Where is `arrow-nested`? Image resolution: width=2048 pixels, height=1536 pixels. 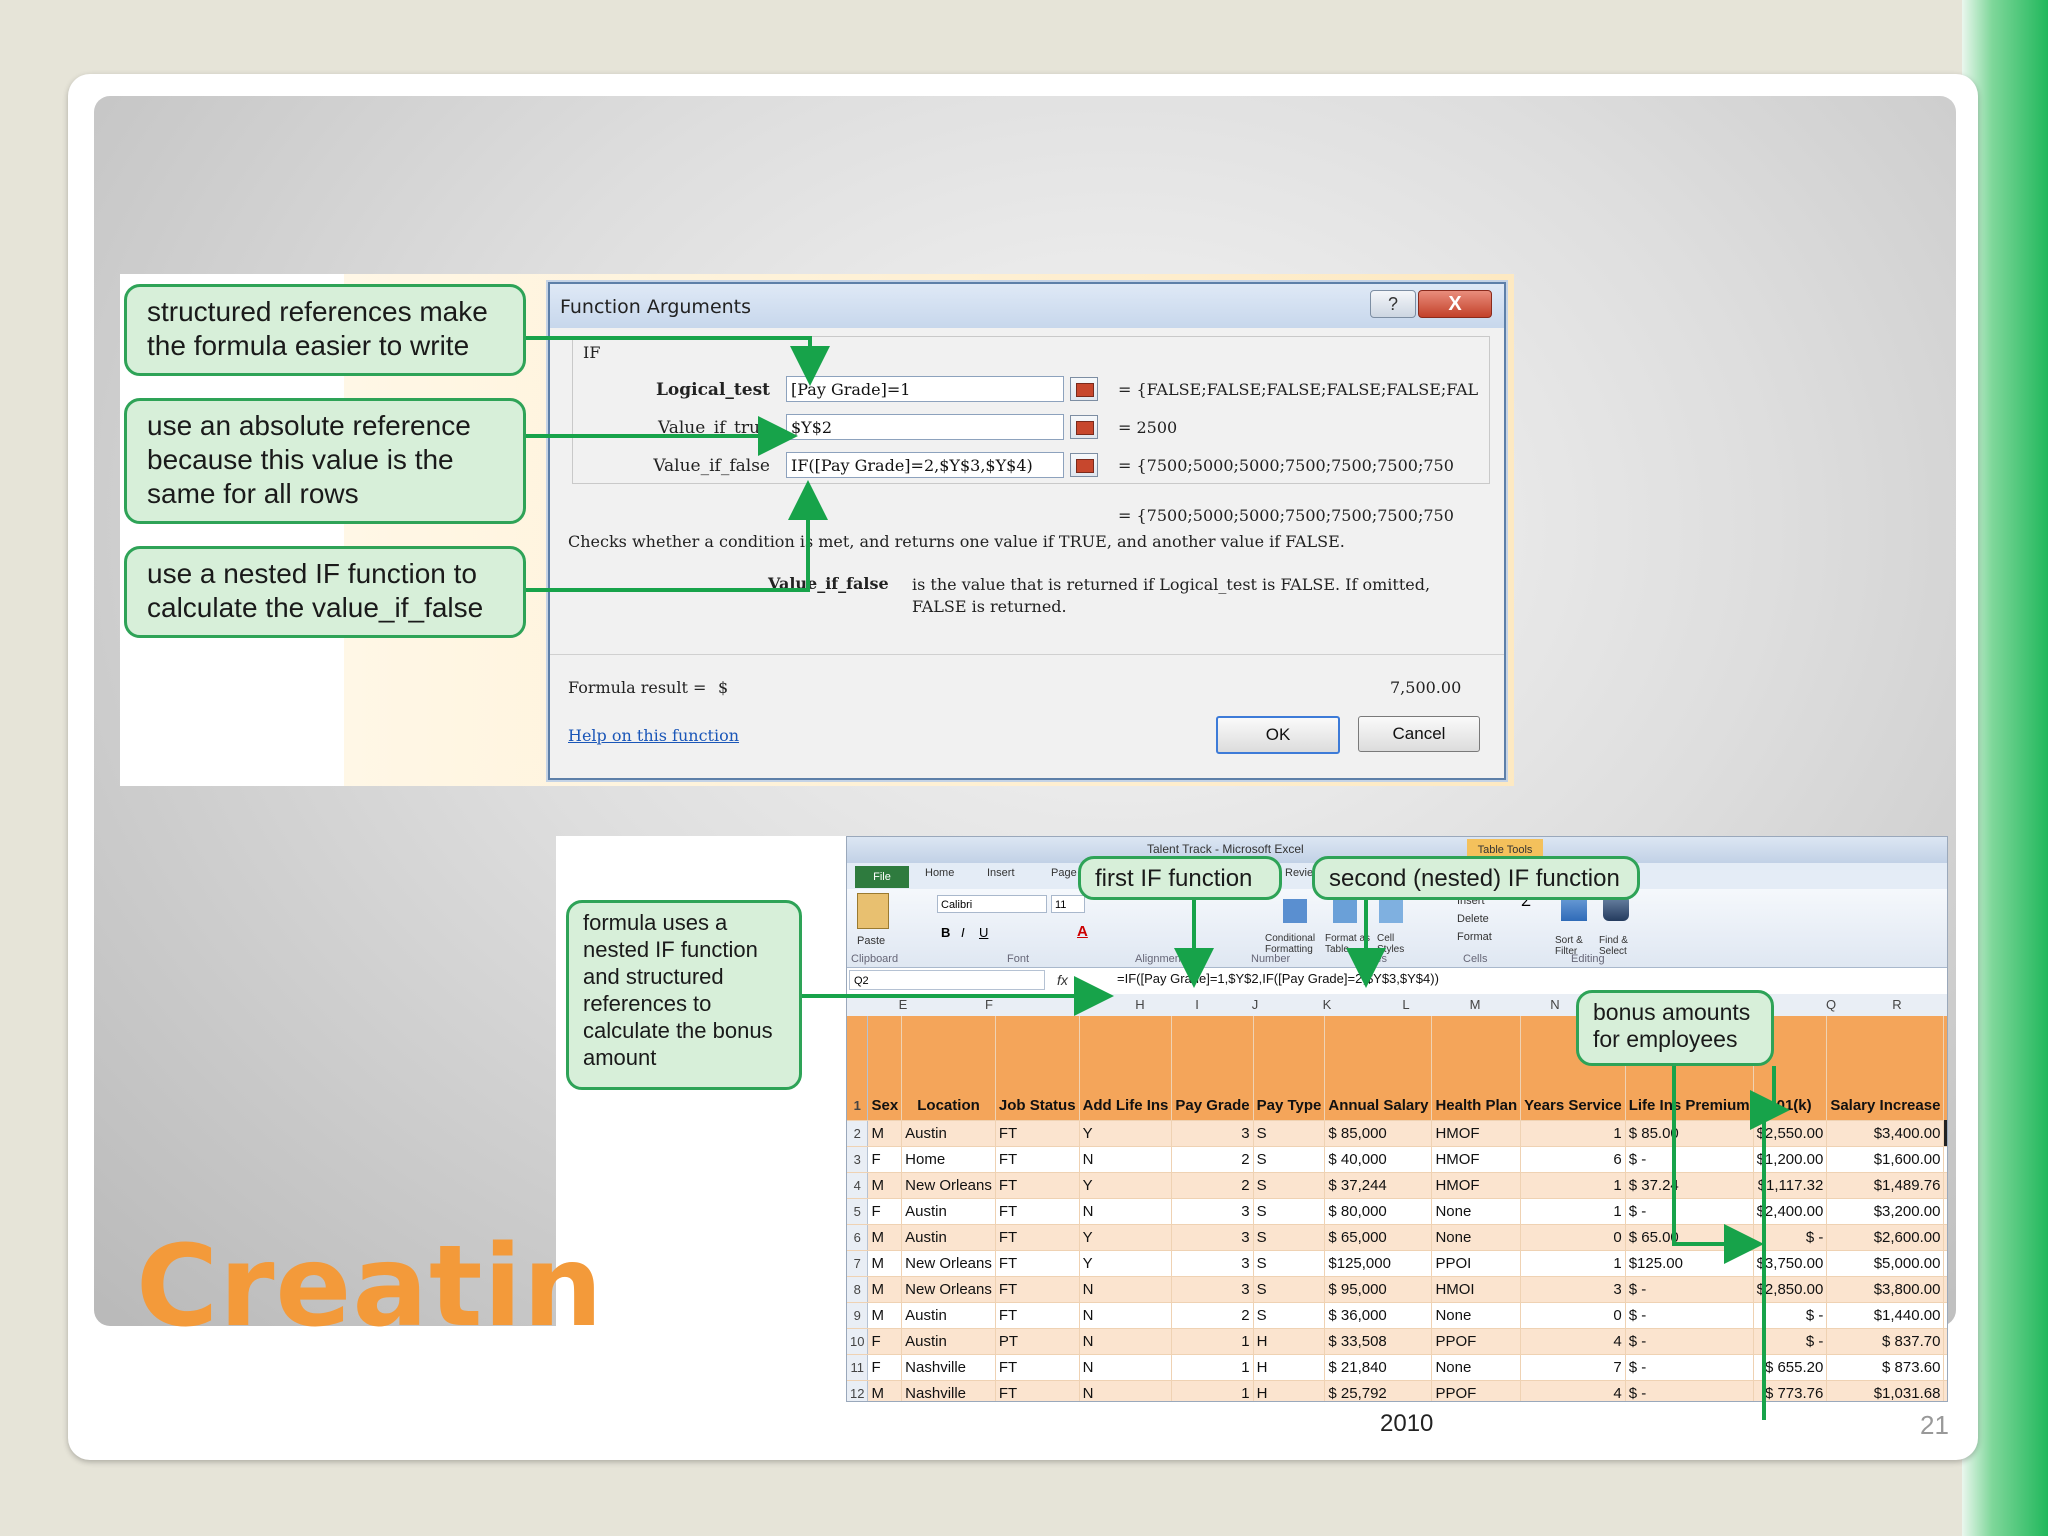 arrow-nested is located at coordinates (677, 536).